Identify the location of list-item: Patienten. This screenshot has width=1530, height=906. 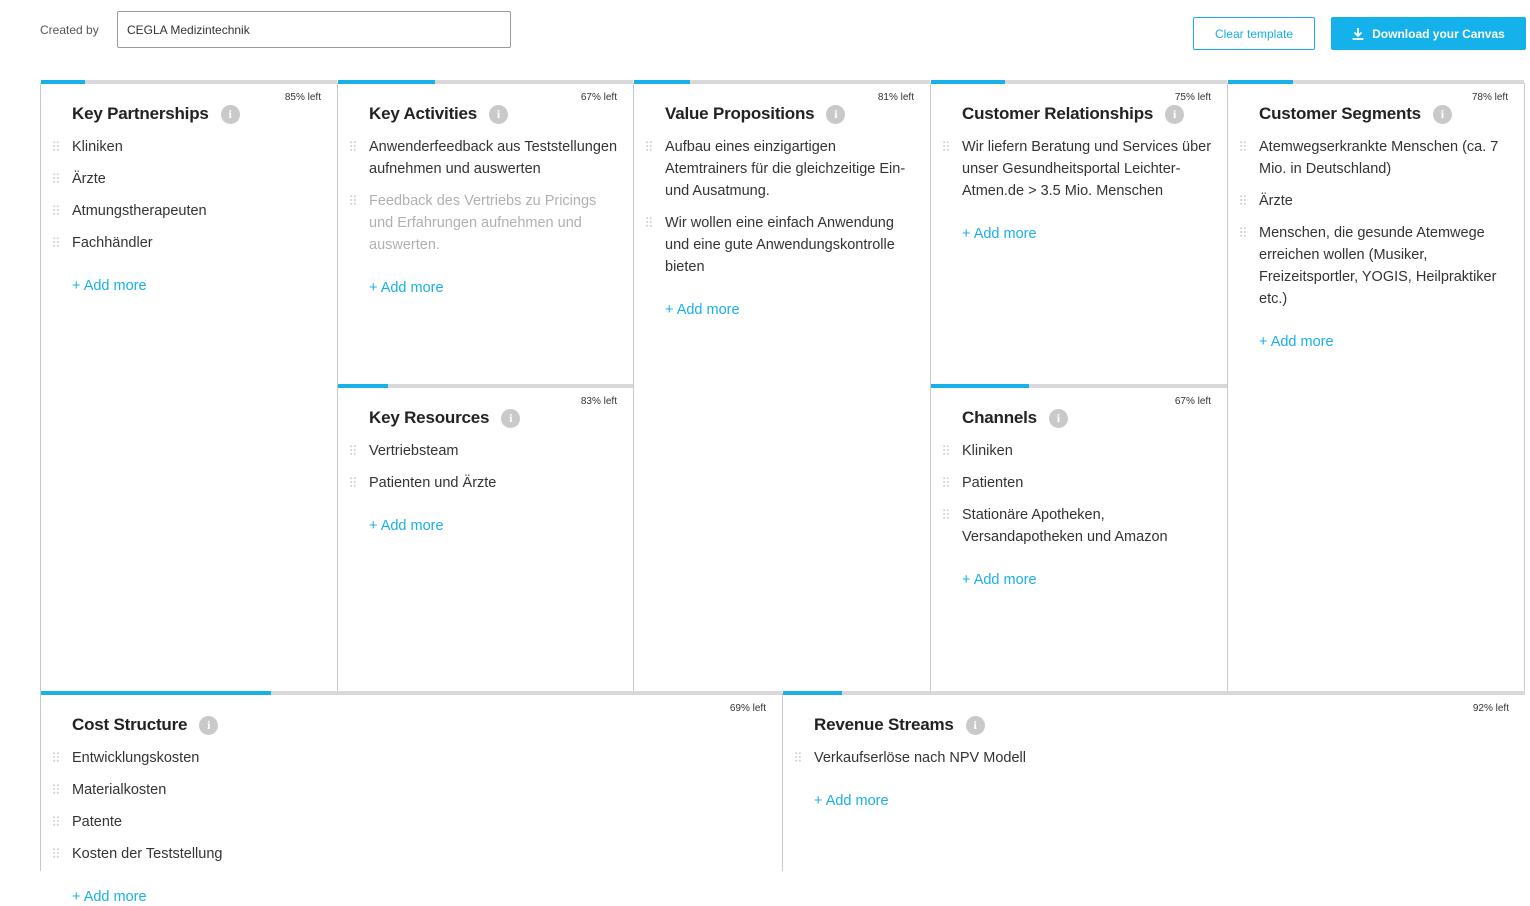
(1079, 483).